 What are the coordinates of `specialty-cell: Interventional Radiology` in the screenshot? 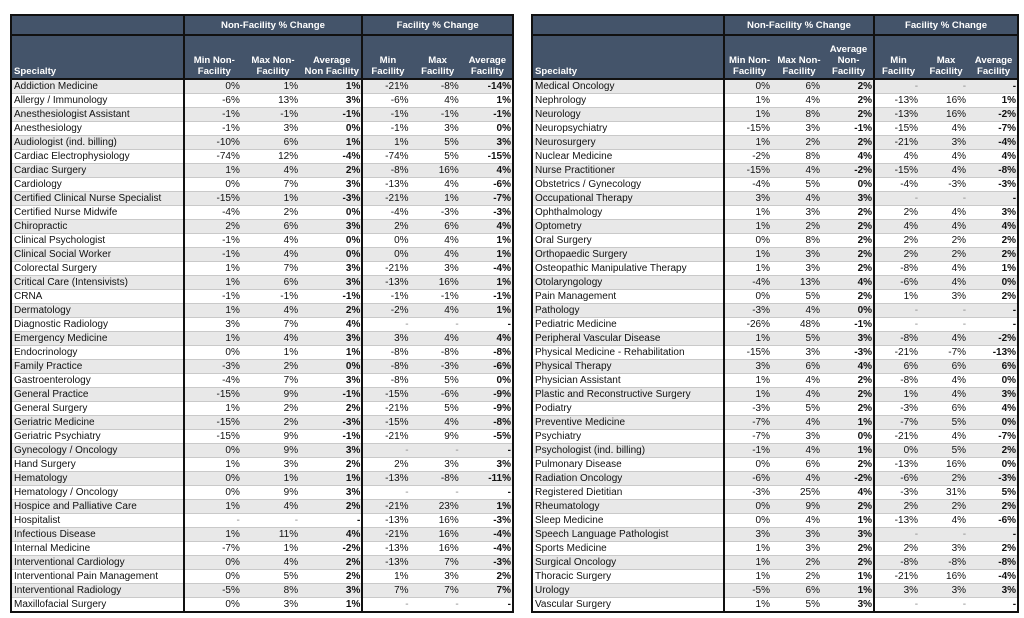 It's located at (98, 590).